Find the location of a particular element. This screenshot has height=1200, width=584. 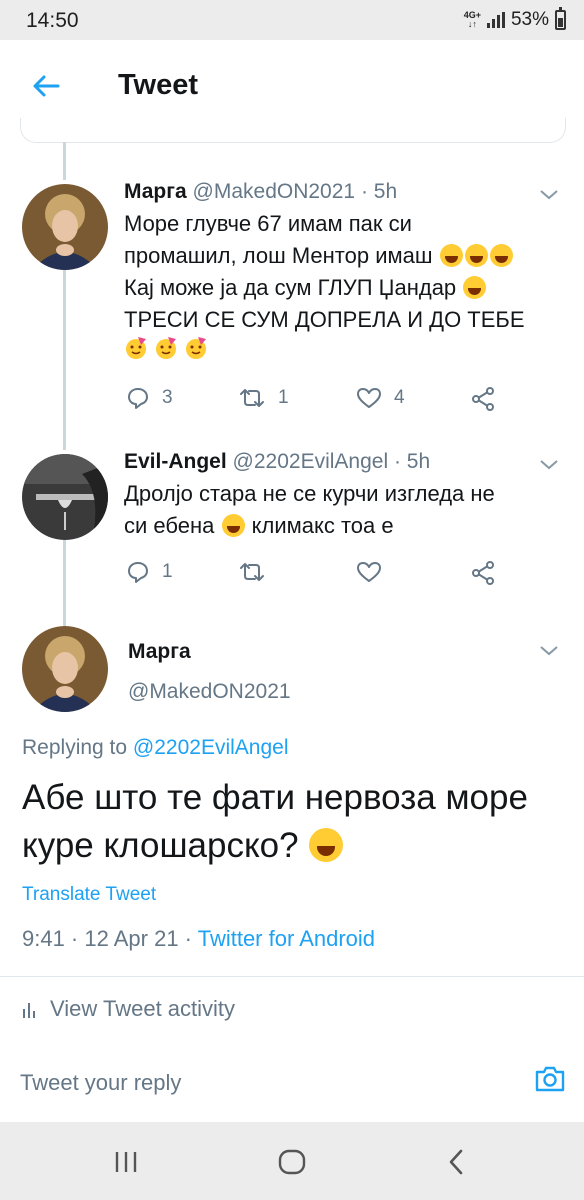

divider is located at coordinates (292, 976).